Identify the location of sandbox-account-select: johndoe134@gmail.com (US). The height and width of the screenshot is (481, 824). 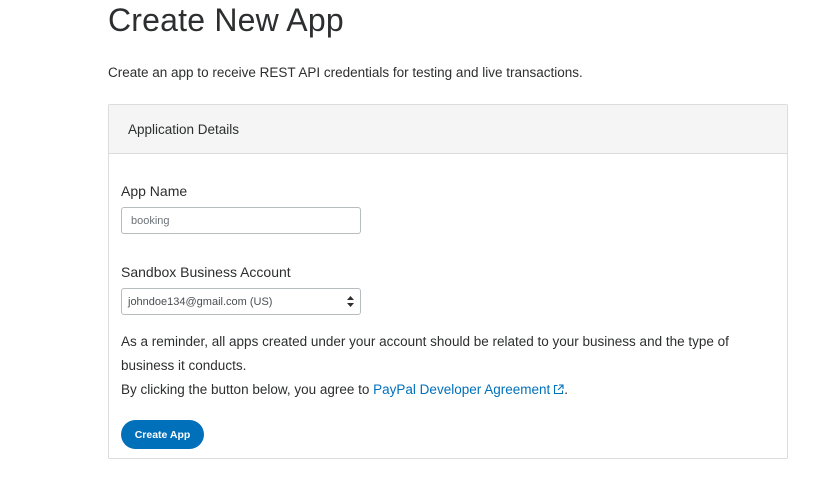
(241, 301).